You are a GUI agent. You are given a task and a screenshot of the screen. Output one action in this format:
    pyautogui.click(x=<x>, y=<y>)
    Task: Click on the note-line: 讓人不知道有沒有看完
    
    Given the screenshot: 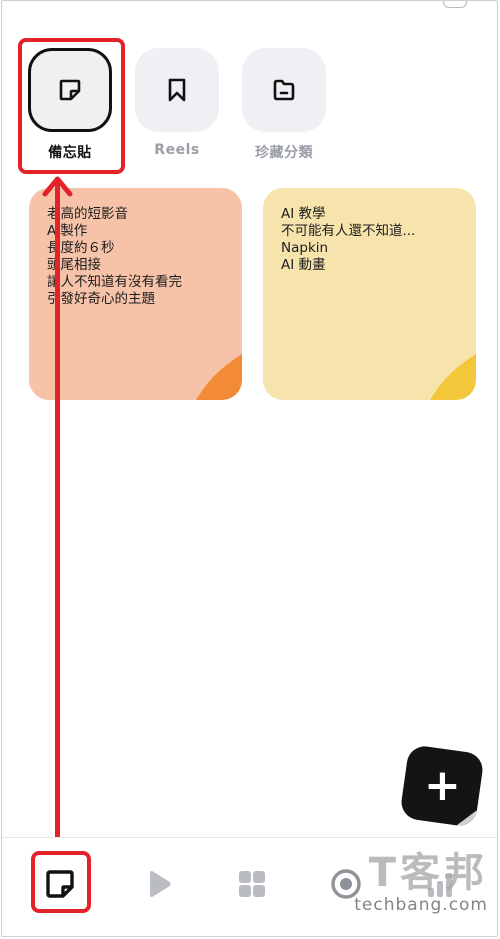 What is the action you would take?
    pyautogui.click(x=114, y=282)
    